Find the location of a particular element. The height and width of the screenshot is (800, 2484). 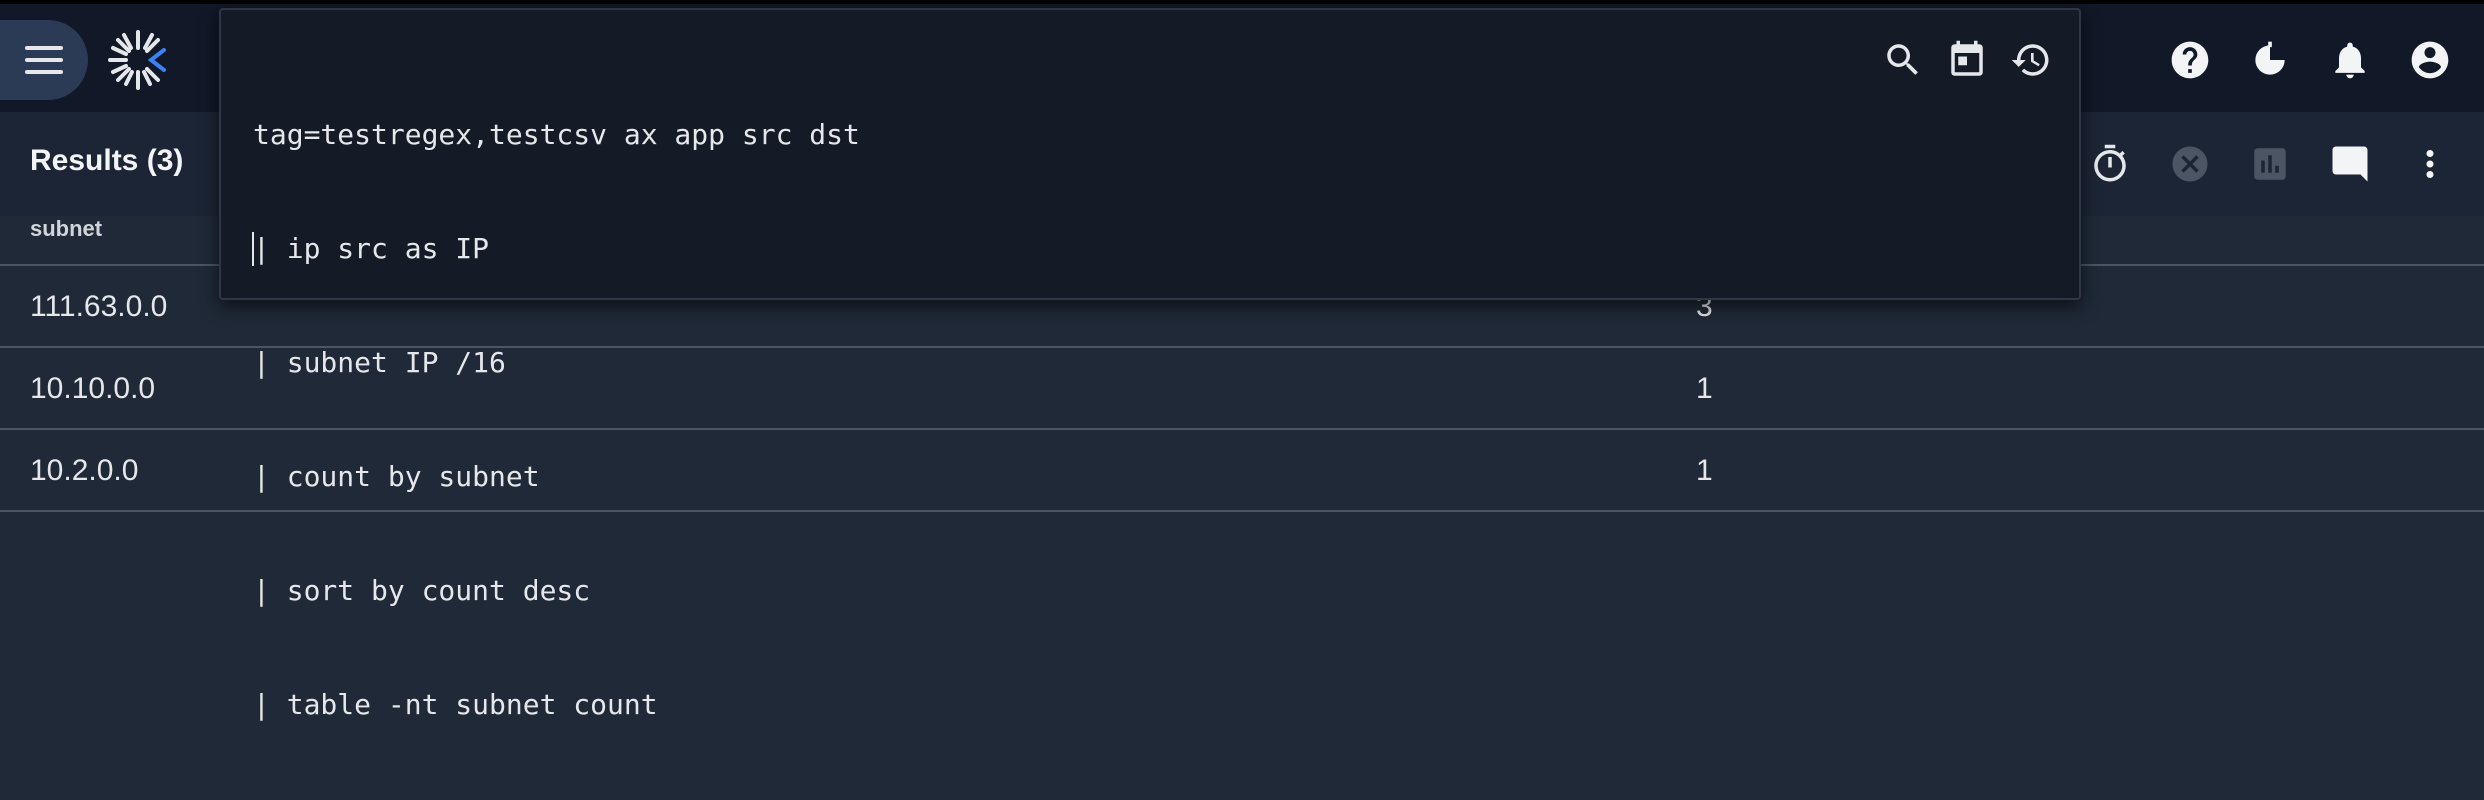

stopwatch-icon is located at coordinates (2110, 163).